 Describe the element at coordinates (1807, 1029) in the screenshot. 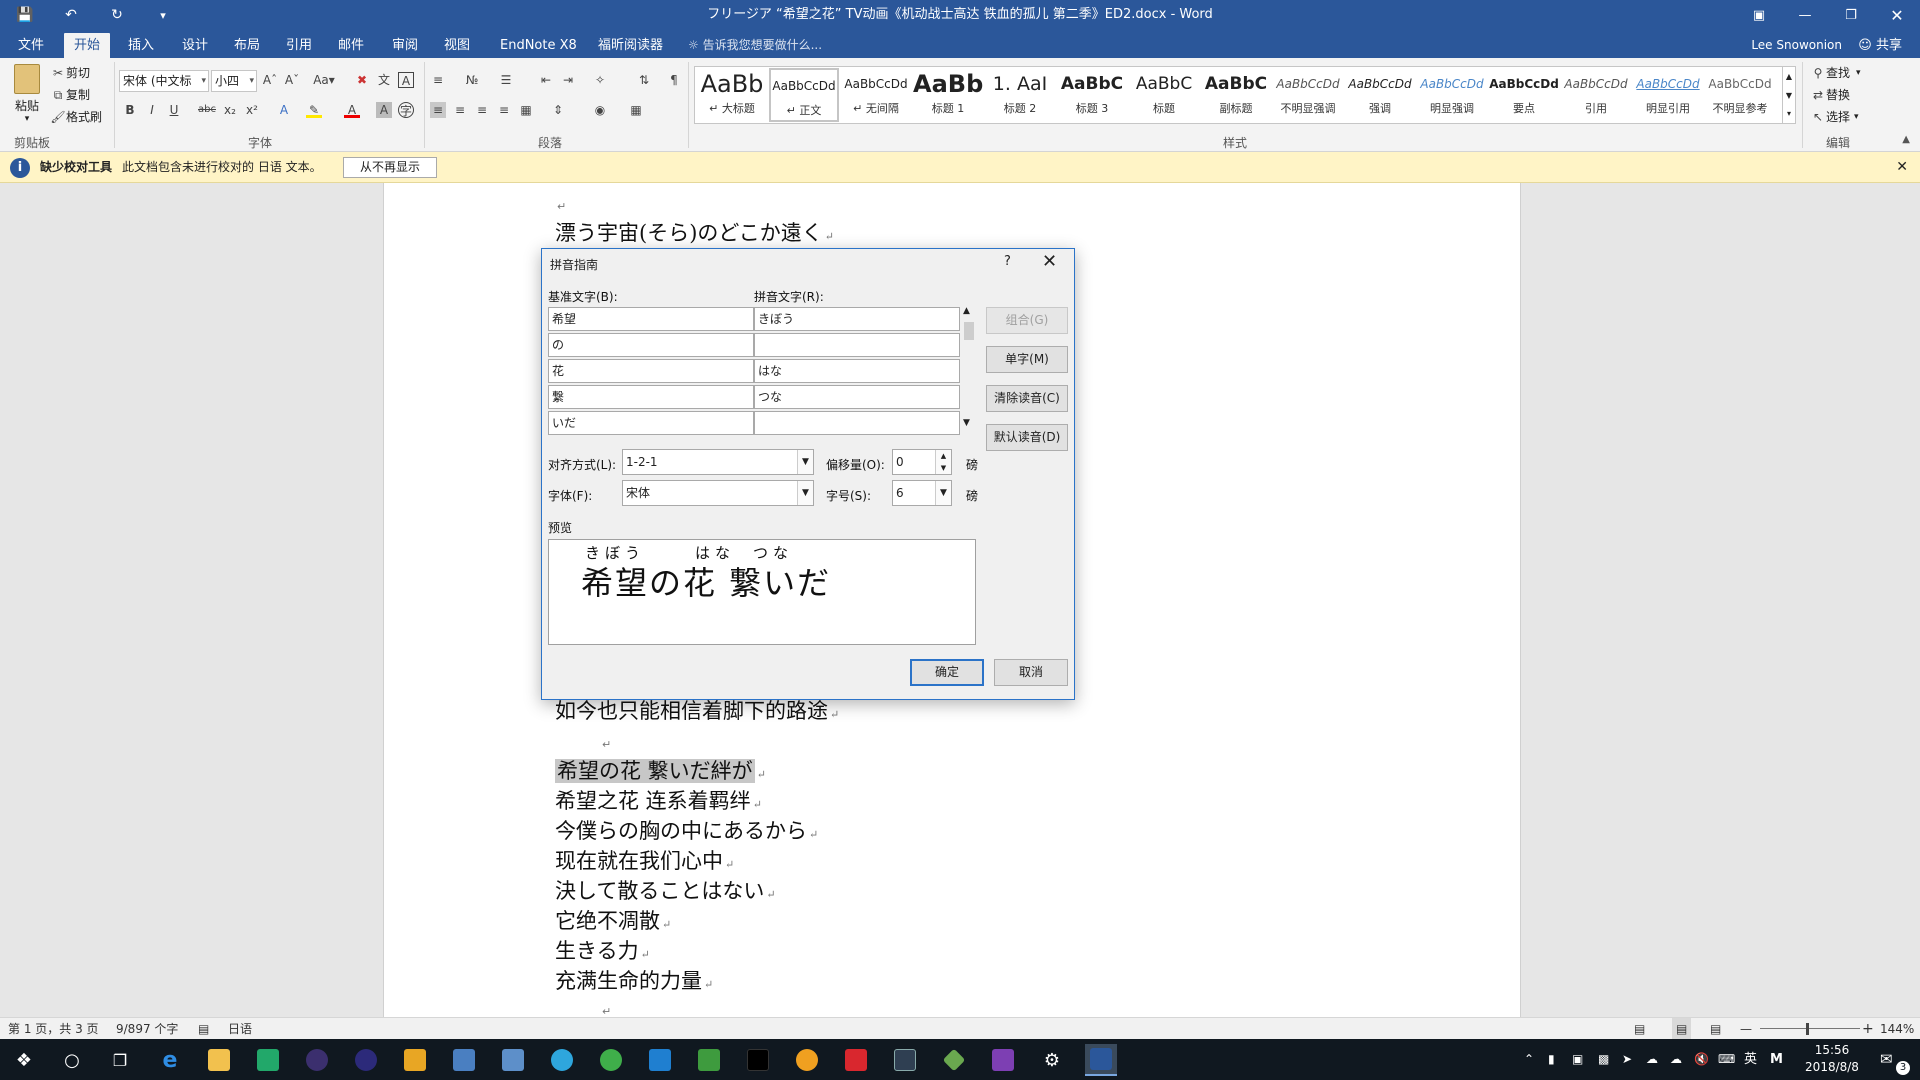

I see `zoom-slider-thumb` at that location.